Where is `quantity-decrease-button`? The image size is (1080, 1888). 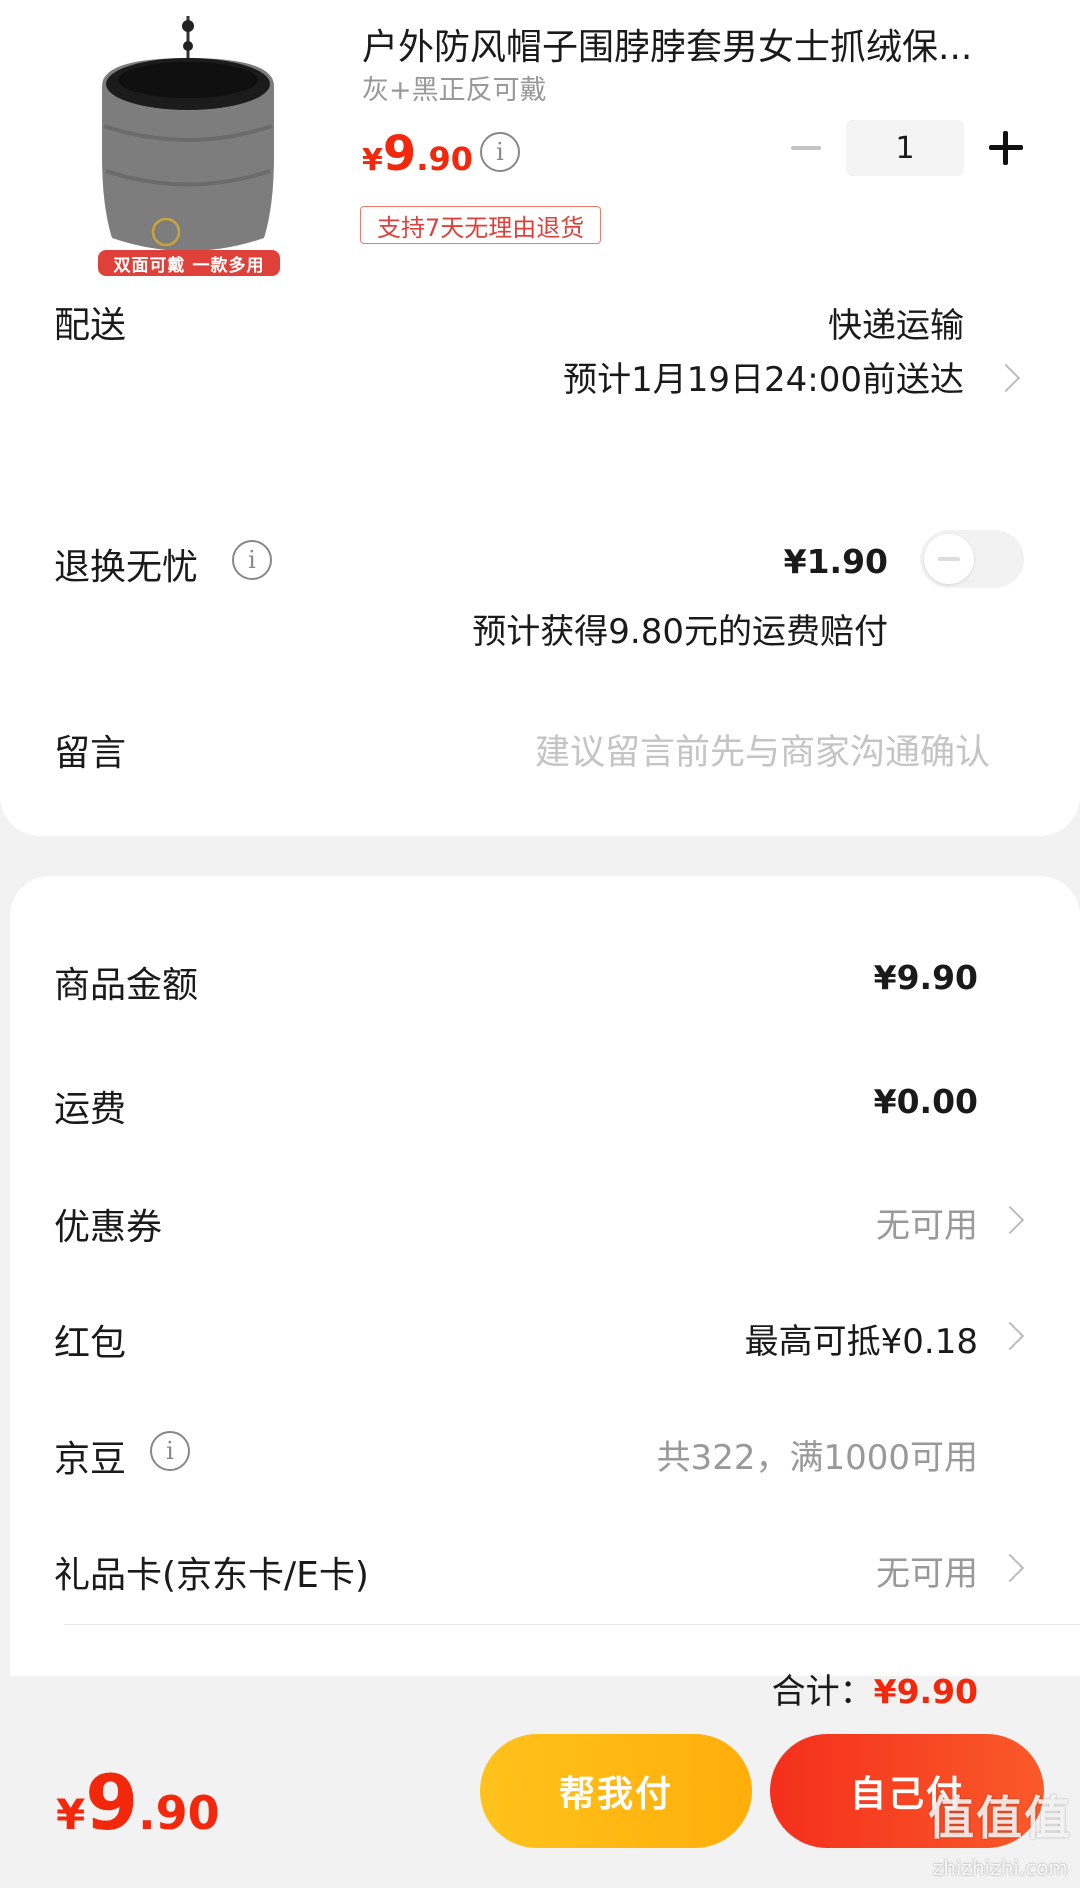
quantity-decrease-button is located at coordinates (806, 148).